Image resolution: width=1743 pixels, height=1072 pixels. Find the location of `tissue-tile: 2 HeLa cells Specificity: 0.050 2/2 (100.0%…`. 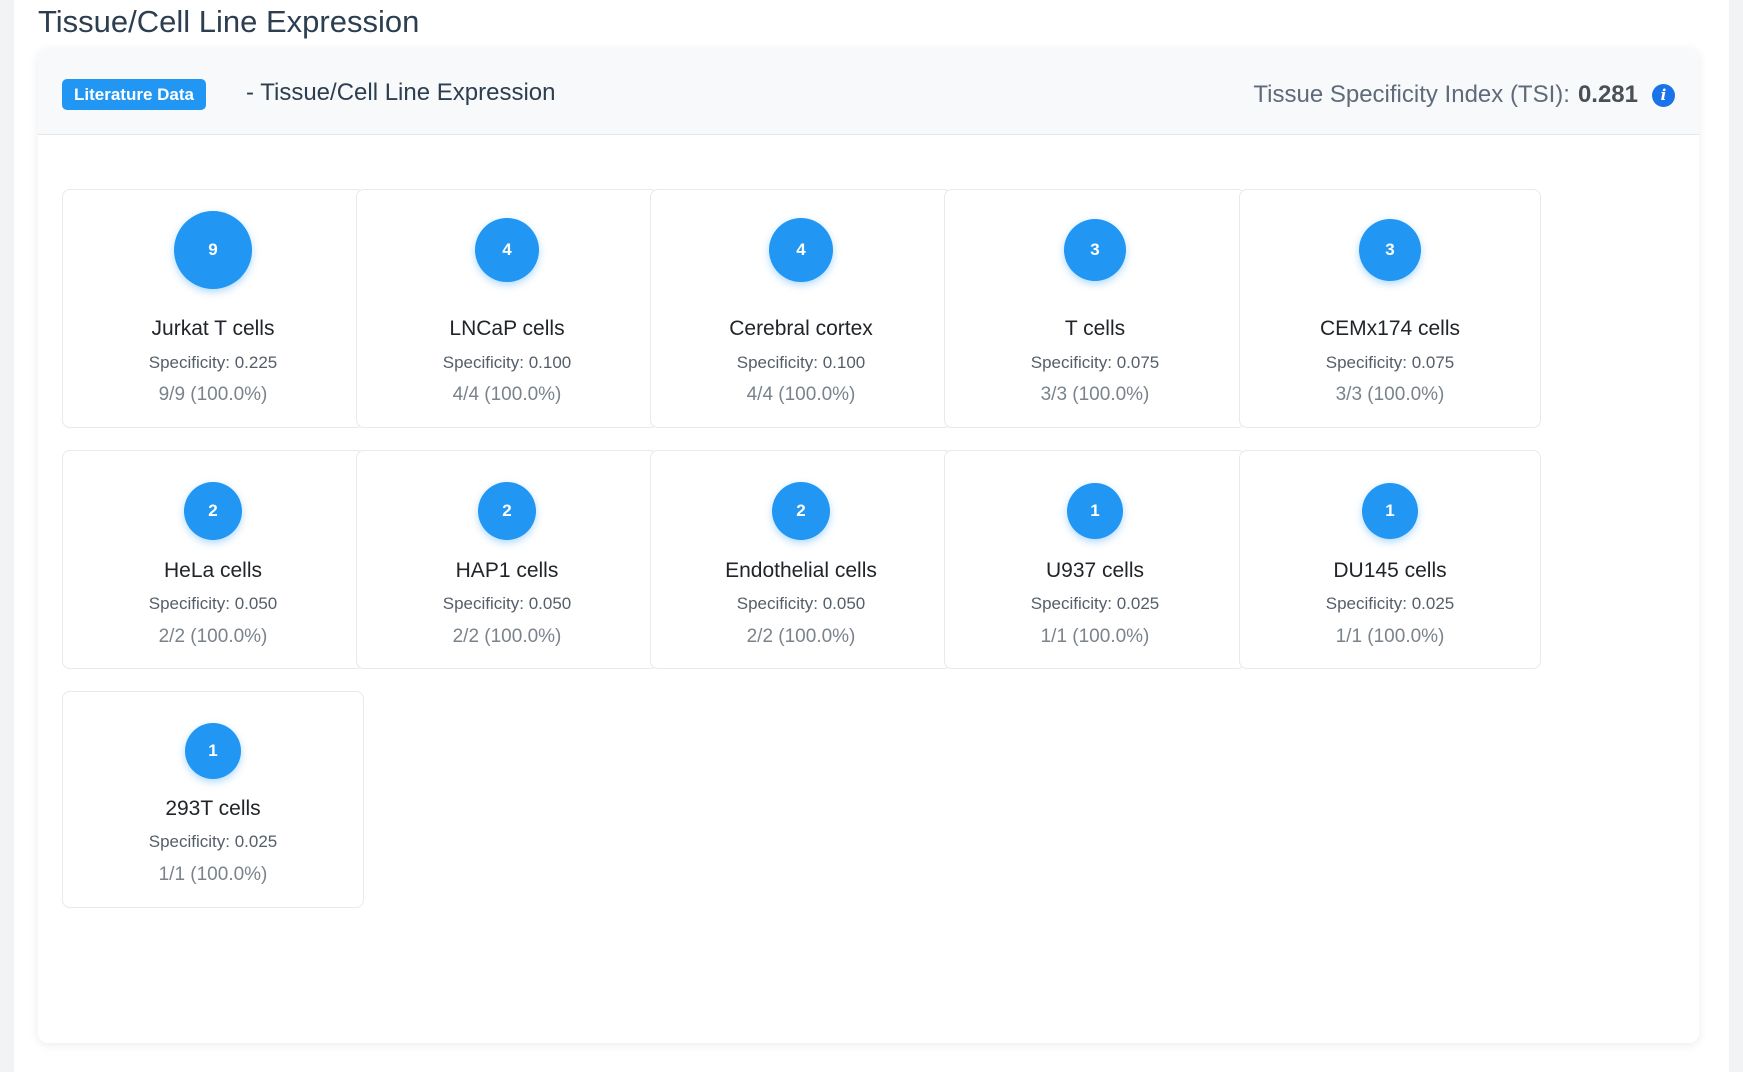

tissue-tile: 2 HeLa cells Specificity: 0.050 2/2 (100.0%… is located at coordinates (213, 559).